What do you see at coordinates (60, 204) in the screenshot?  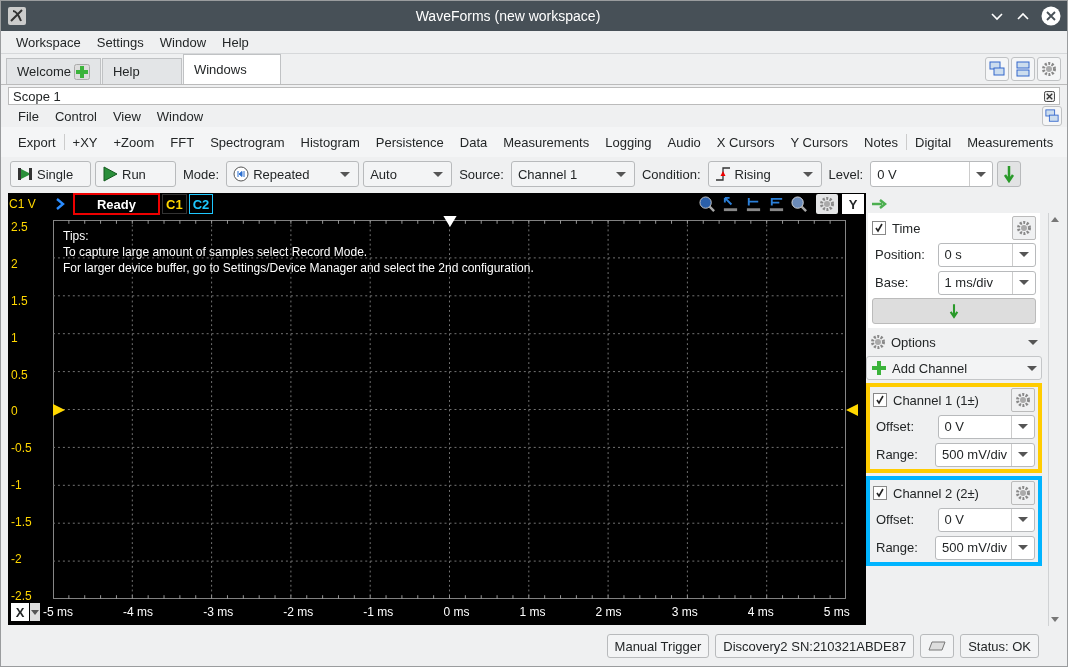 I see `chevron-icon` at bounding box center [60, 204].